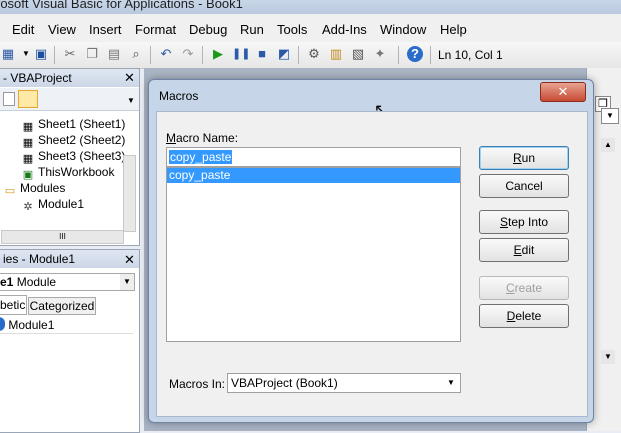 Image resolution: width=621 pixels, height=433 pixels. I want to click on properties-window-icon: ▥, so click(336, 54).